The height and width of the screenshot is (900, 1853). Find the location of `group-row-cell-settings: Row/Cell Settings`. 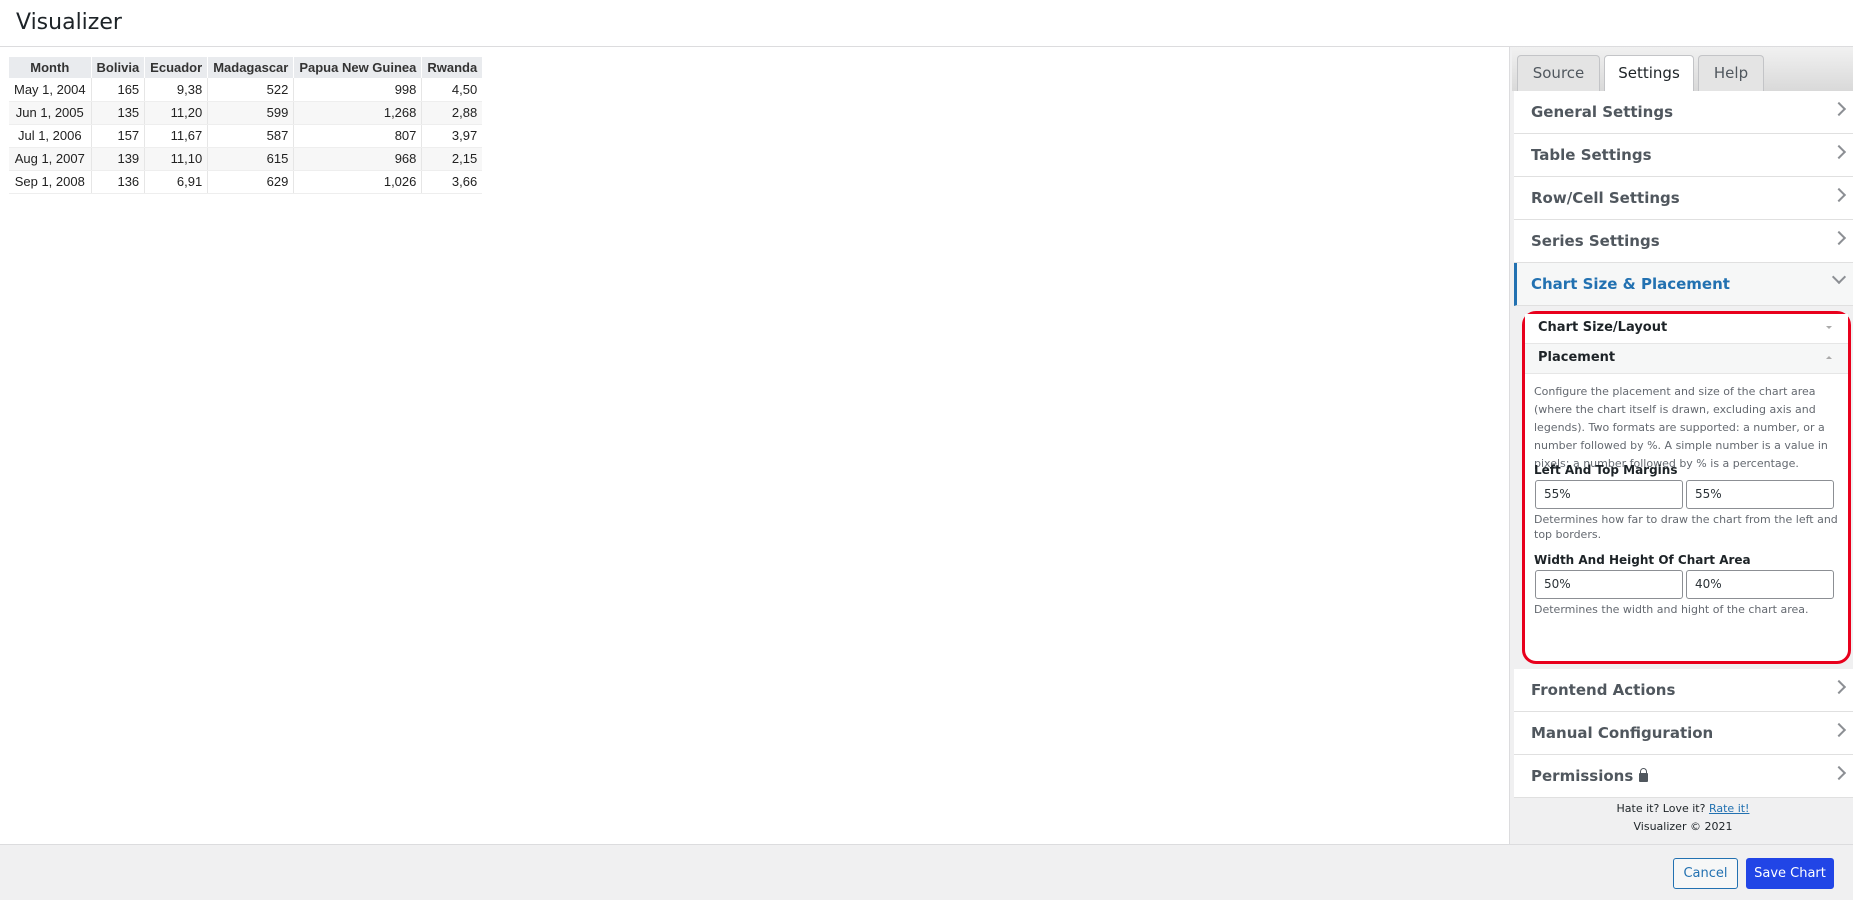

group-row-cell-settings: Row/Cell Settings is located at coordinates (1683, 198).